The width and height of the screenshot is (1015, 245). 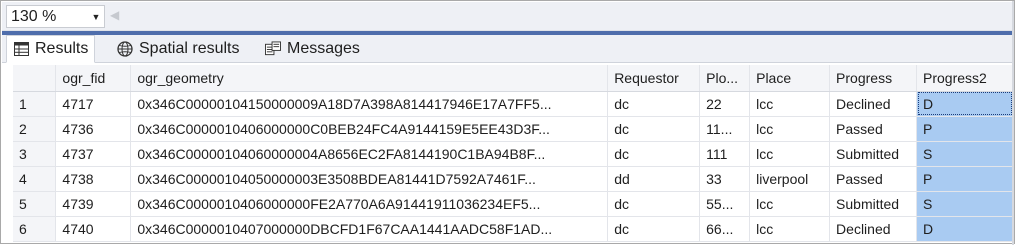 What do you see at coordinates (125, 49) in the screenshot?
I see `globe-icon` at bounding box center [125, 49].